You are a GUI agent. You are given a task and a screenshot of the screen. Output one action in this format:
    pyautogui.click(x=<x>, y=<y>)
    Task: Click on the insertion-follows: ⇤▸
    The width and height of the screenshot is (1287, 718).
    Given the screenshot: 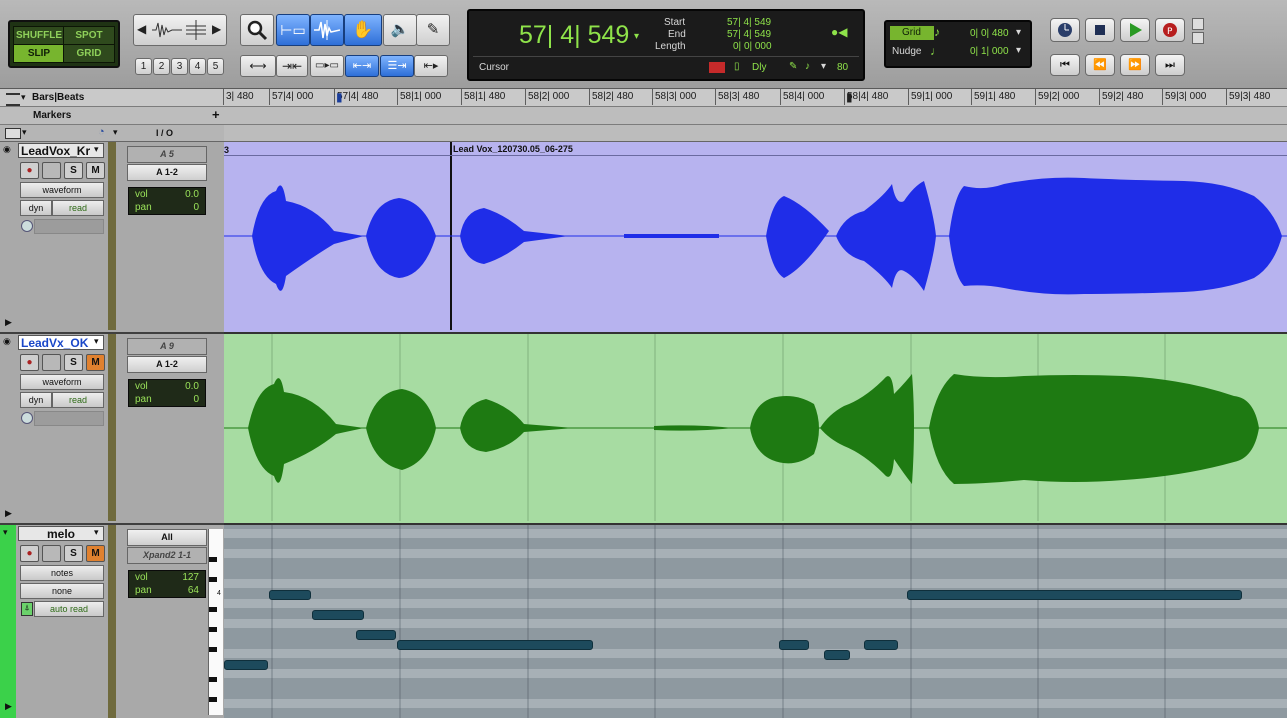 What is the action you would take?
    pyautogui.click(x=431, y=66)
    